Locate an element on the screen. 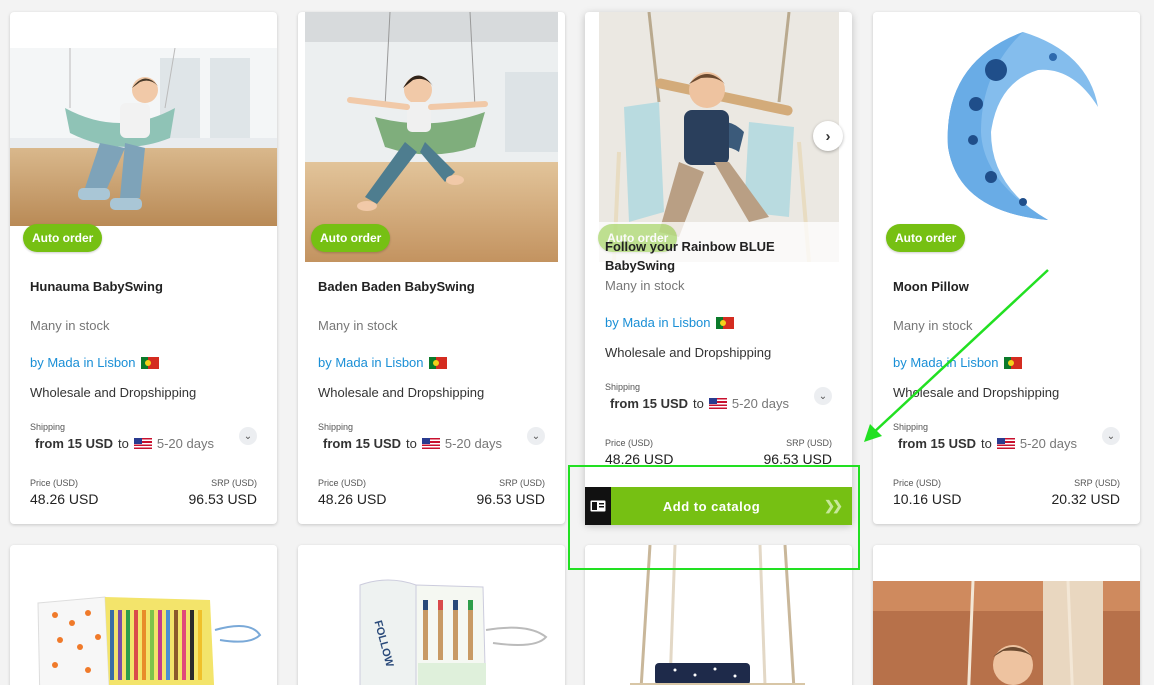 Image resolution: width=1154 pixels, height=685 pixels. product-image: FOLLOW is located at coordinates (431, 615).